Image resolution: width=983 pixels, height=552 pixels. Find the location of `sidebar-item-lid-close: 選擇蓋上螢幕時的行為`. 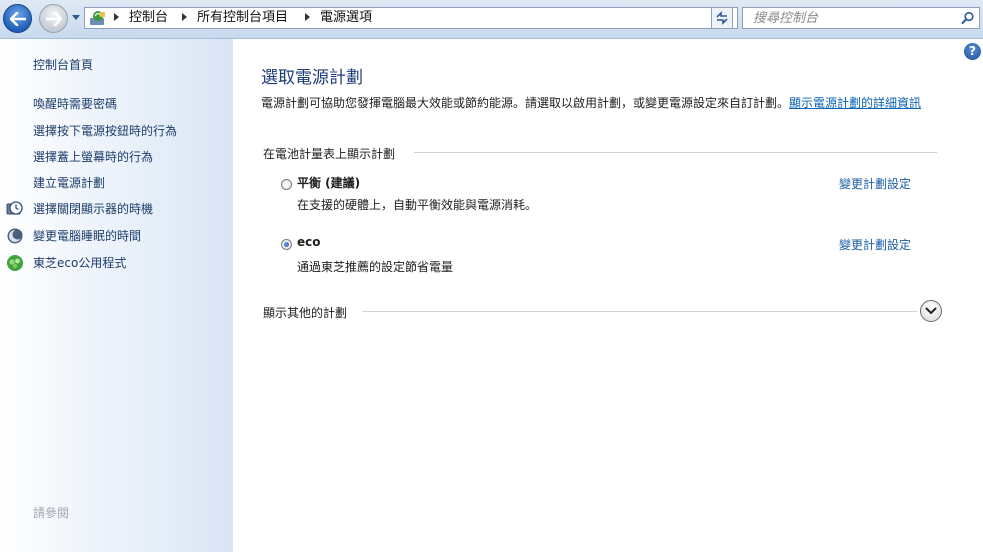

sidebar-item-lid-close: 選擇蓋上螢幕時的行為 is located at coordinates (93, 157).